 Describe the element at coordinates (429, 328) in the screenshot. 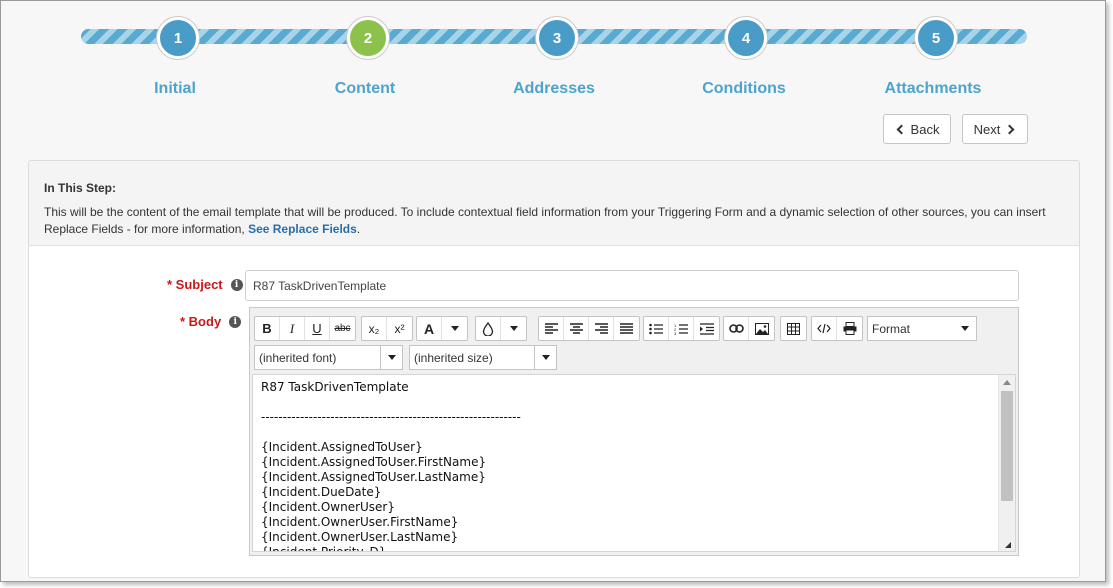

I see `font-color-button: A` at that location.